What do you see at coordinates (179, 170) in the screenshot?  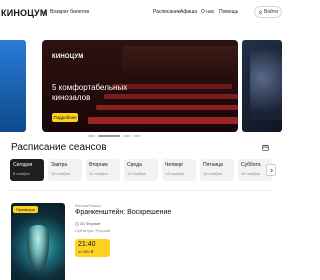 I see `day-tab-thursday: Четверг 13 ноября` at bounding box center [179, 170].